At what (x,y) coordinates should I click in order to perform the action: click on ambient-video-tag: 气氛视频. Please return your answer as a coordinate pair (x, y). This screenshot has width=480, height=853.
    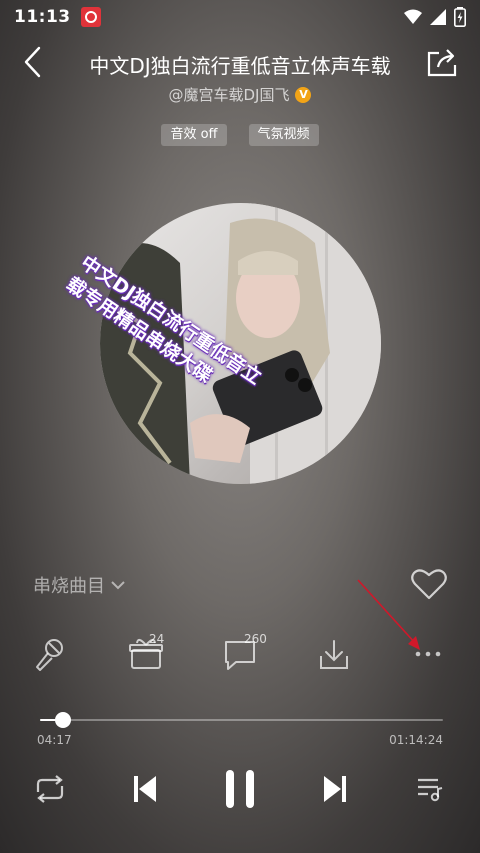
    Looking at the image, I should click on (283, 135).